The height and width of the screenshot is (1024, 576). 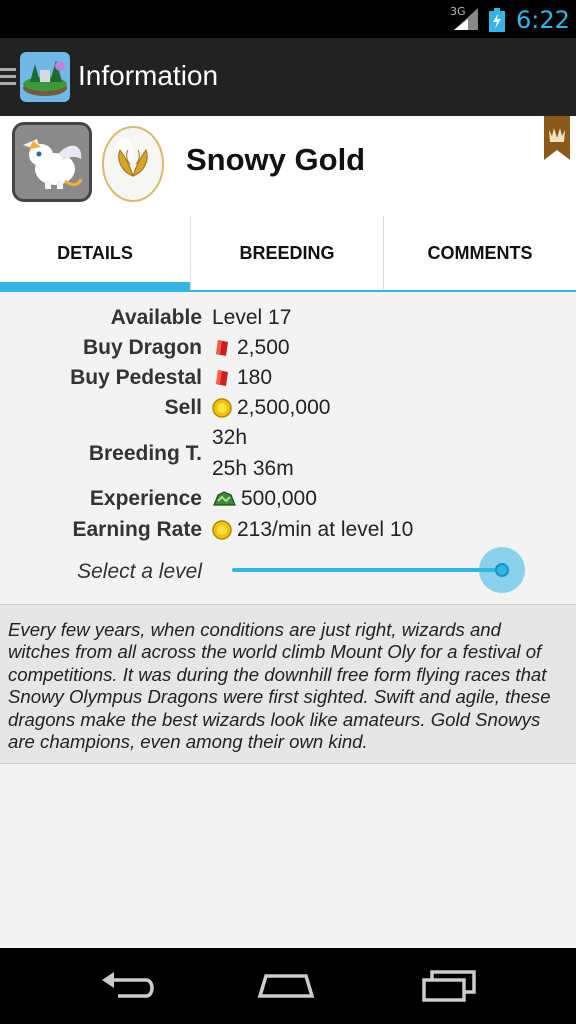 I want to click on home-icon, so click(x=286, y=986).